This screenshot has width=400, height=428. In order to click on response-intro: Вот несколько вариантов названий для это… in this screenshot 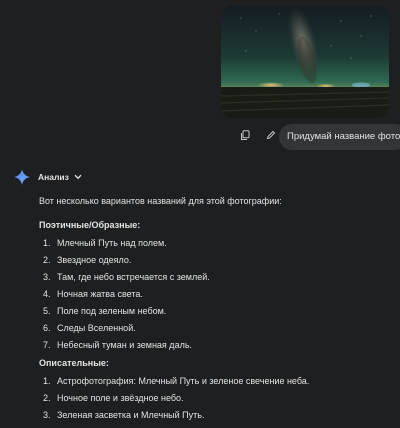, I will do `click(160, 201)`.